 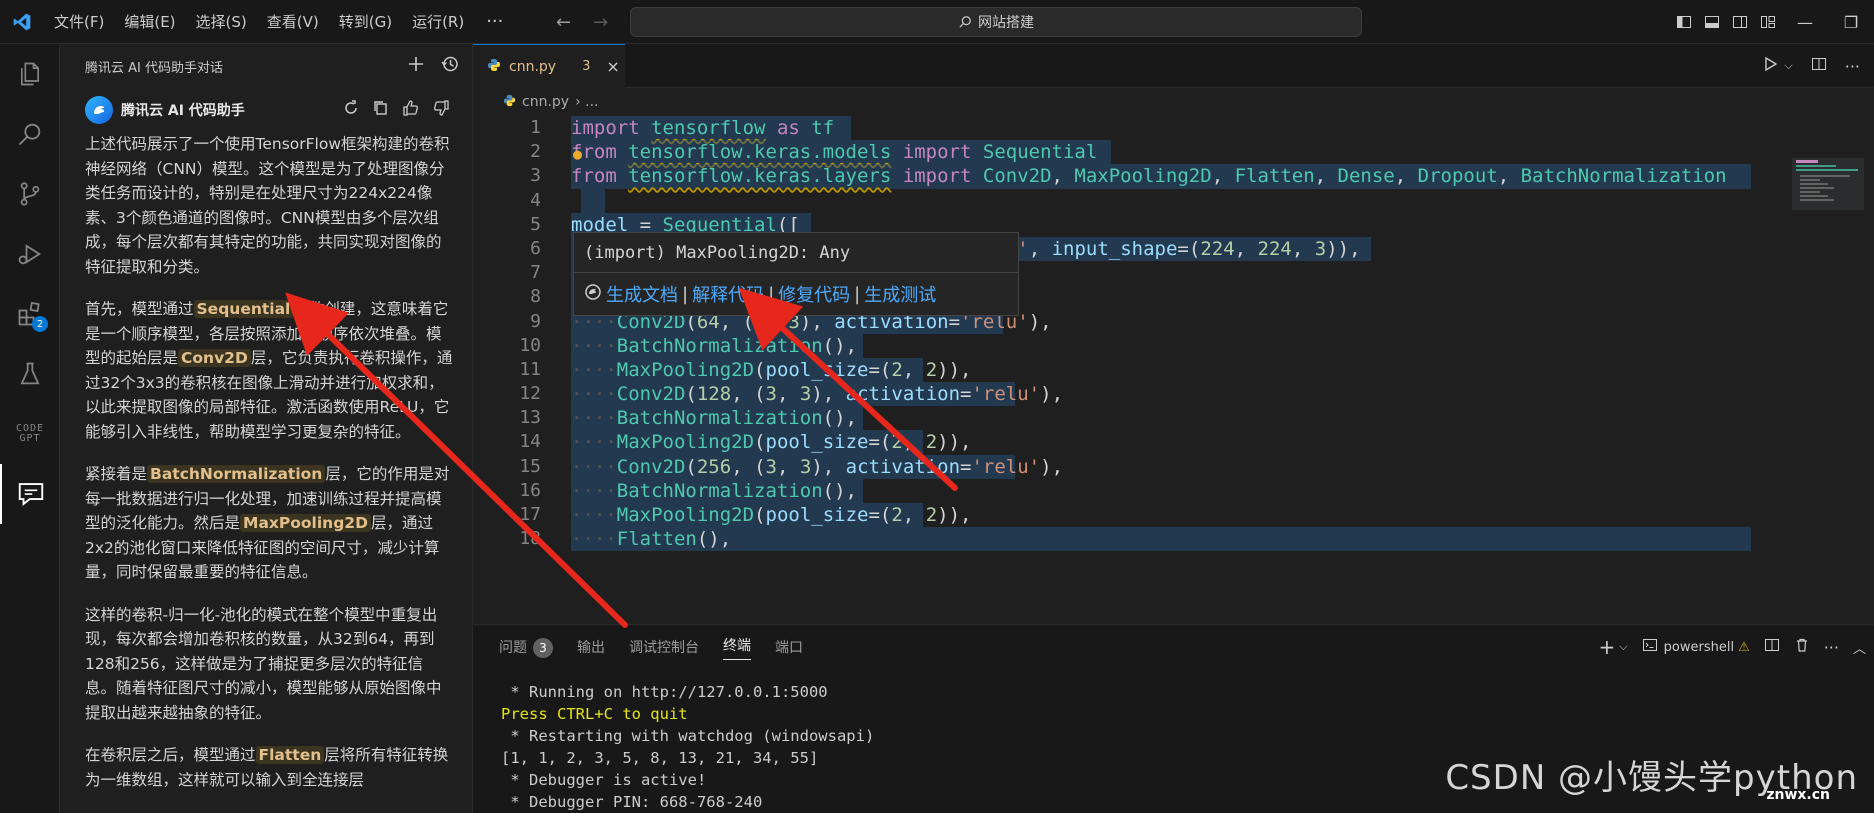 What do you see at coordinates (40, 324) in the screenshot?
I see `extensions-badge: 2` at bounding box center [40, 324].